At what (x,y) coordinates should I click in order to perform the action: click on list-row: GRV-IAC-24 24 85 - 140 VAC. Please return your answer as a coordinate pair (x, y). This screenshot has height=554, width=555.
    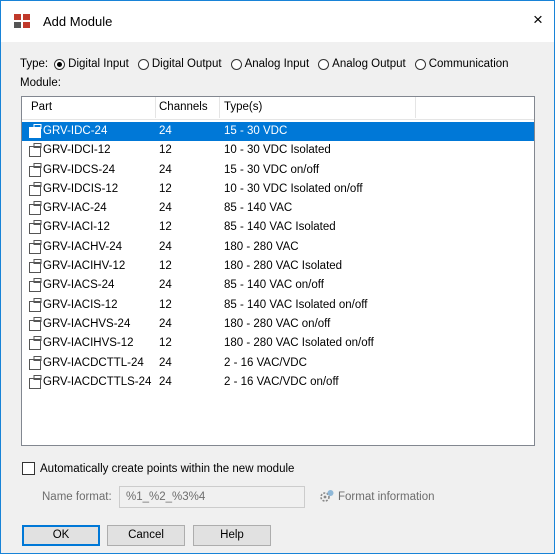
    Looking at the image, I should click on (278, 208).